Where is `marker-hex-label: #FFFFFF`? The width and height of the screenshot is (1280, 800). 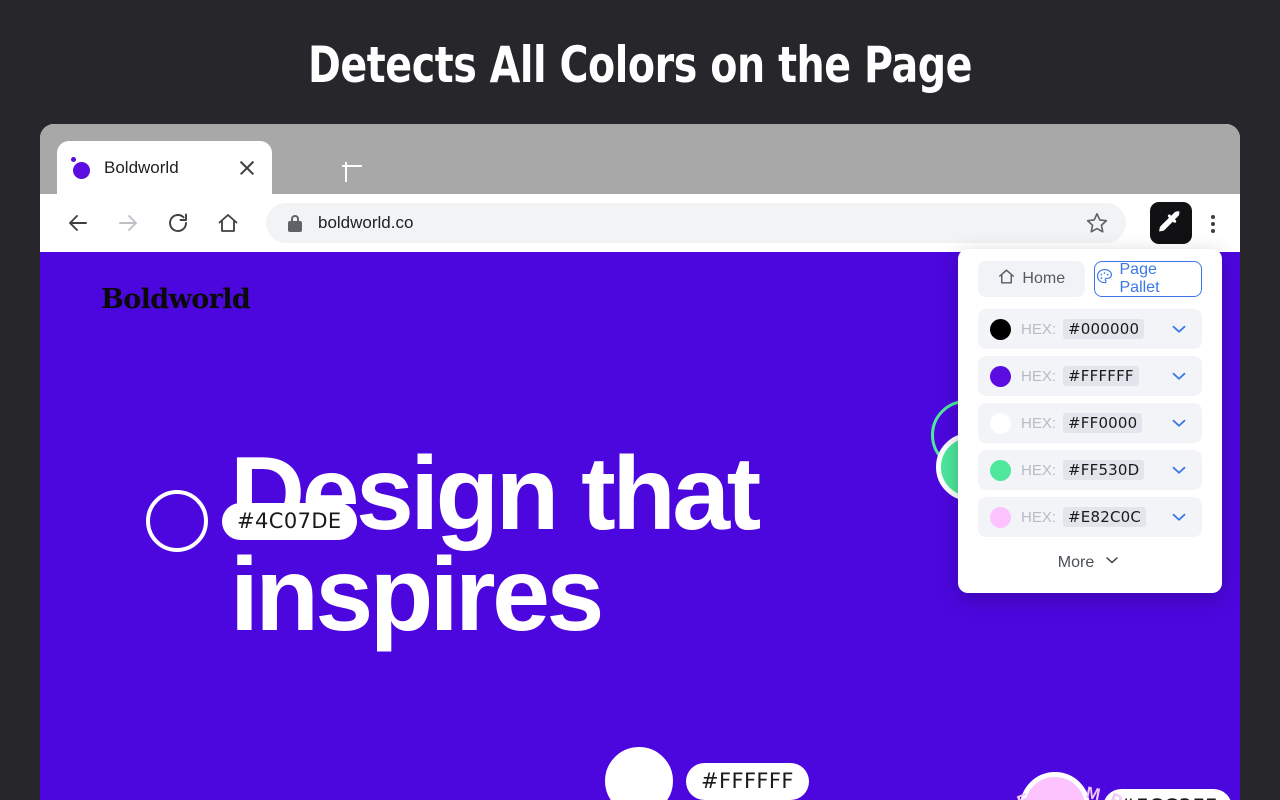 marker-hex-label: #FFFFFF is located at coordinates (747, 781).